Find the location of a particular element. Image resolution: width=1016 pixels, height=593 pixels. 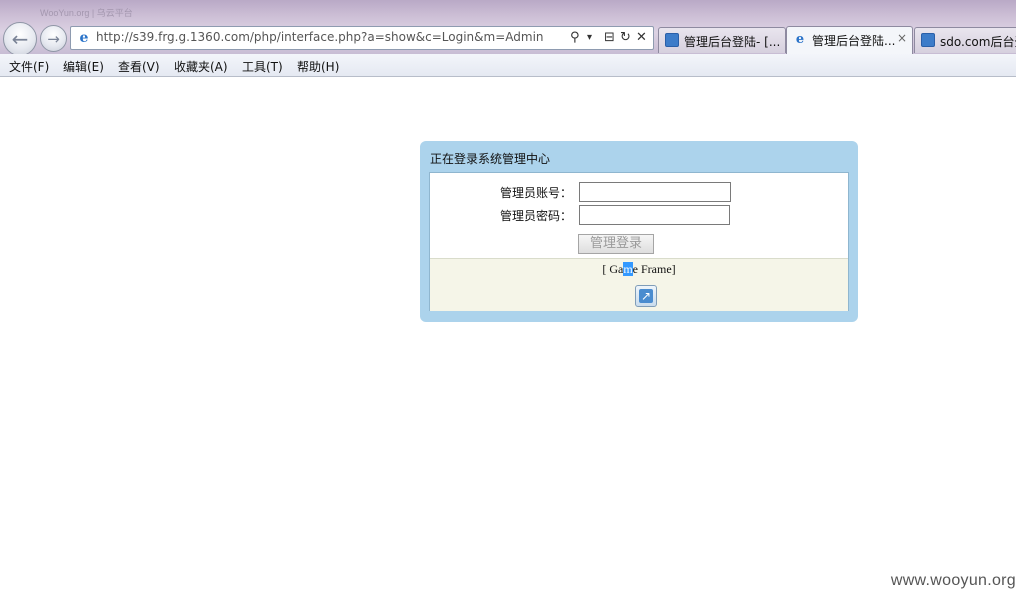

arrow-left-icon: ← is located at coordinates (20, 39).